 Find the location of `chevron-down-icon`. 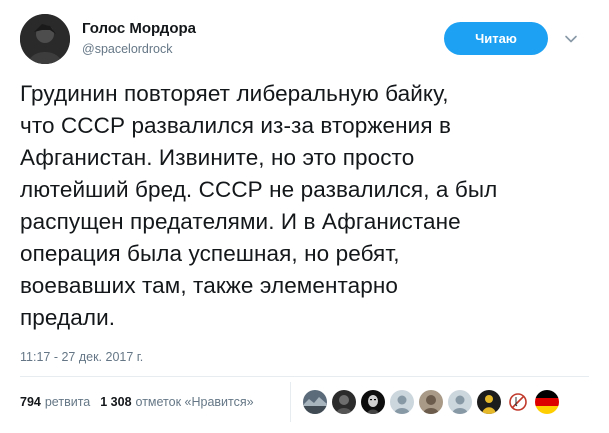

chevron-down-icon is located at coordinates (571, 39).